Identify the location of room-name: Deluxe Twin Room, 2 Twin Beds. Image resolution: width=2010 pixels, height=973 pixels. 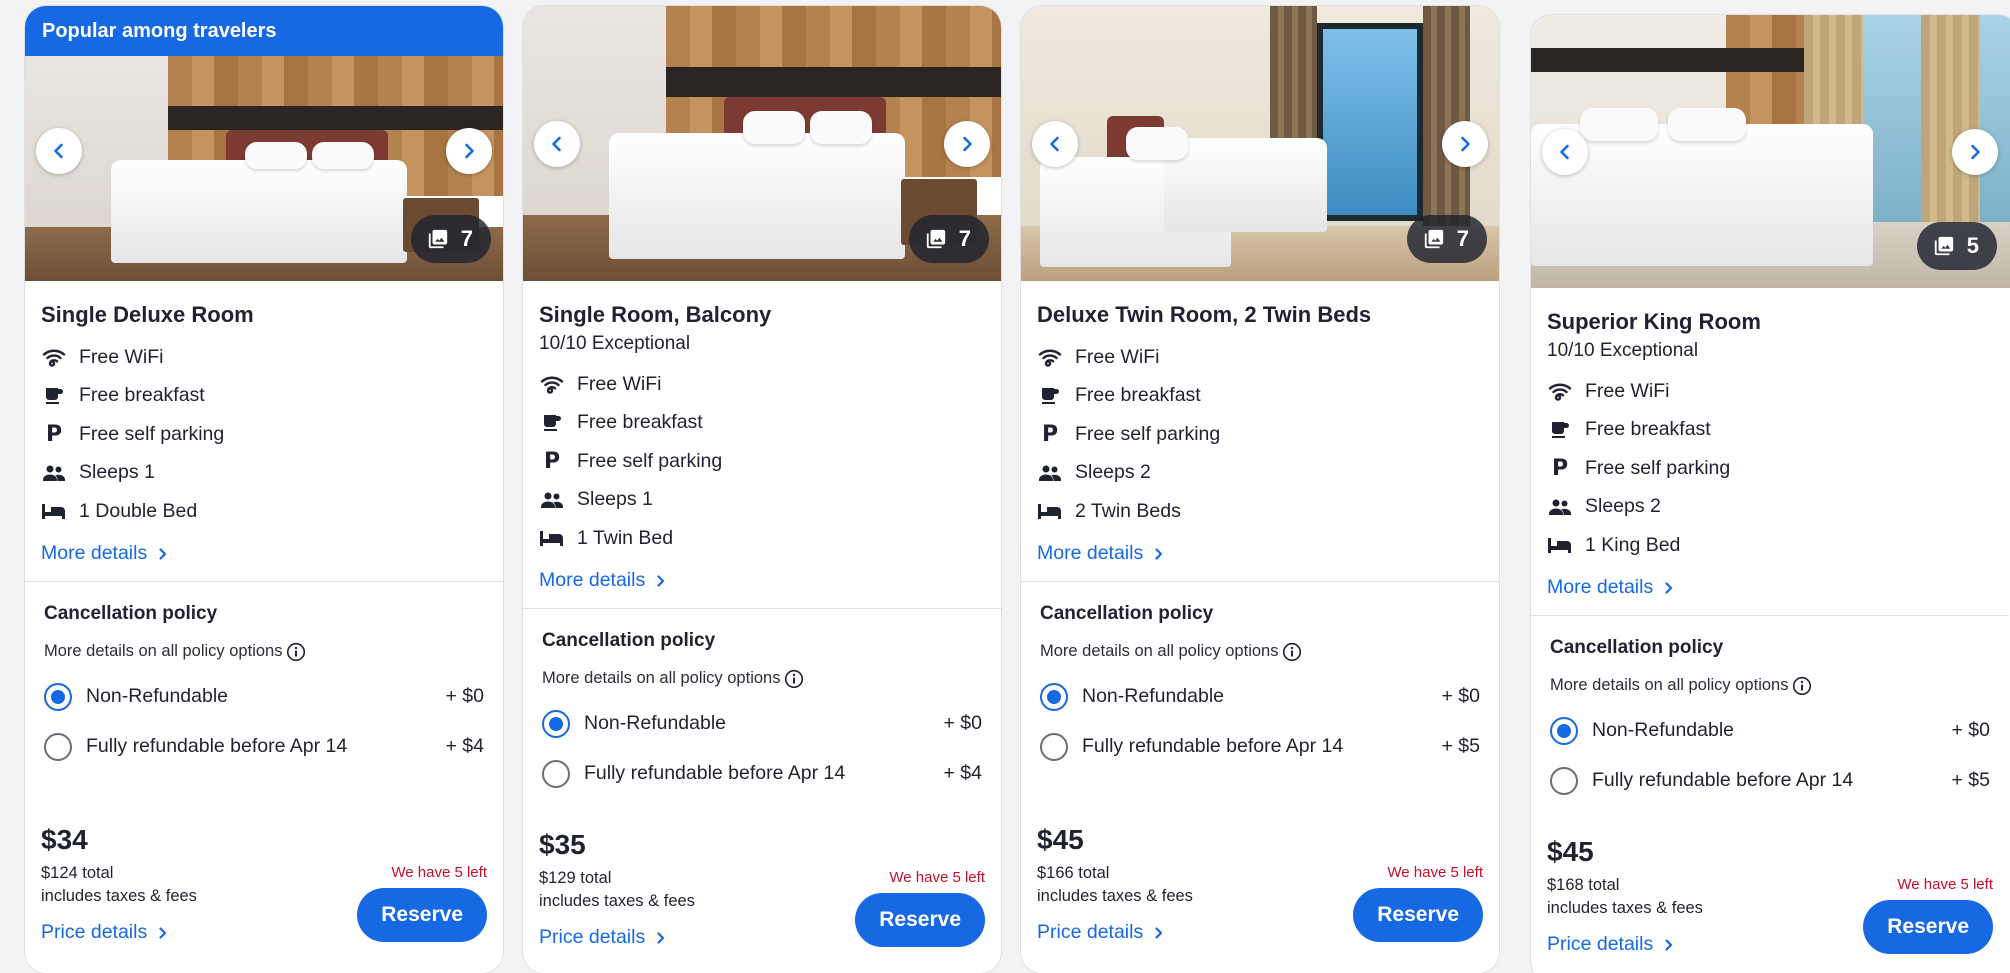
(1204, 314).